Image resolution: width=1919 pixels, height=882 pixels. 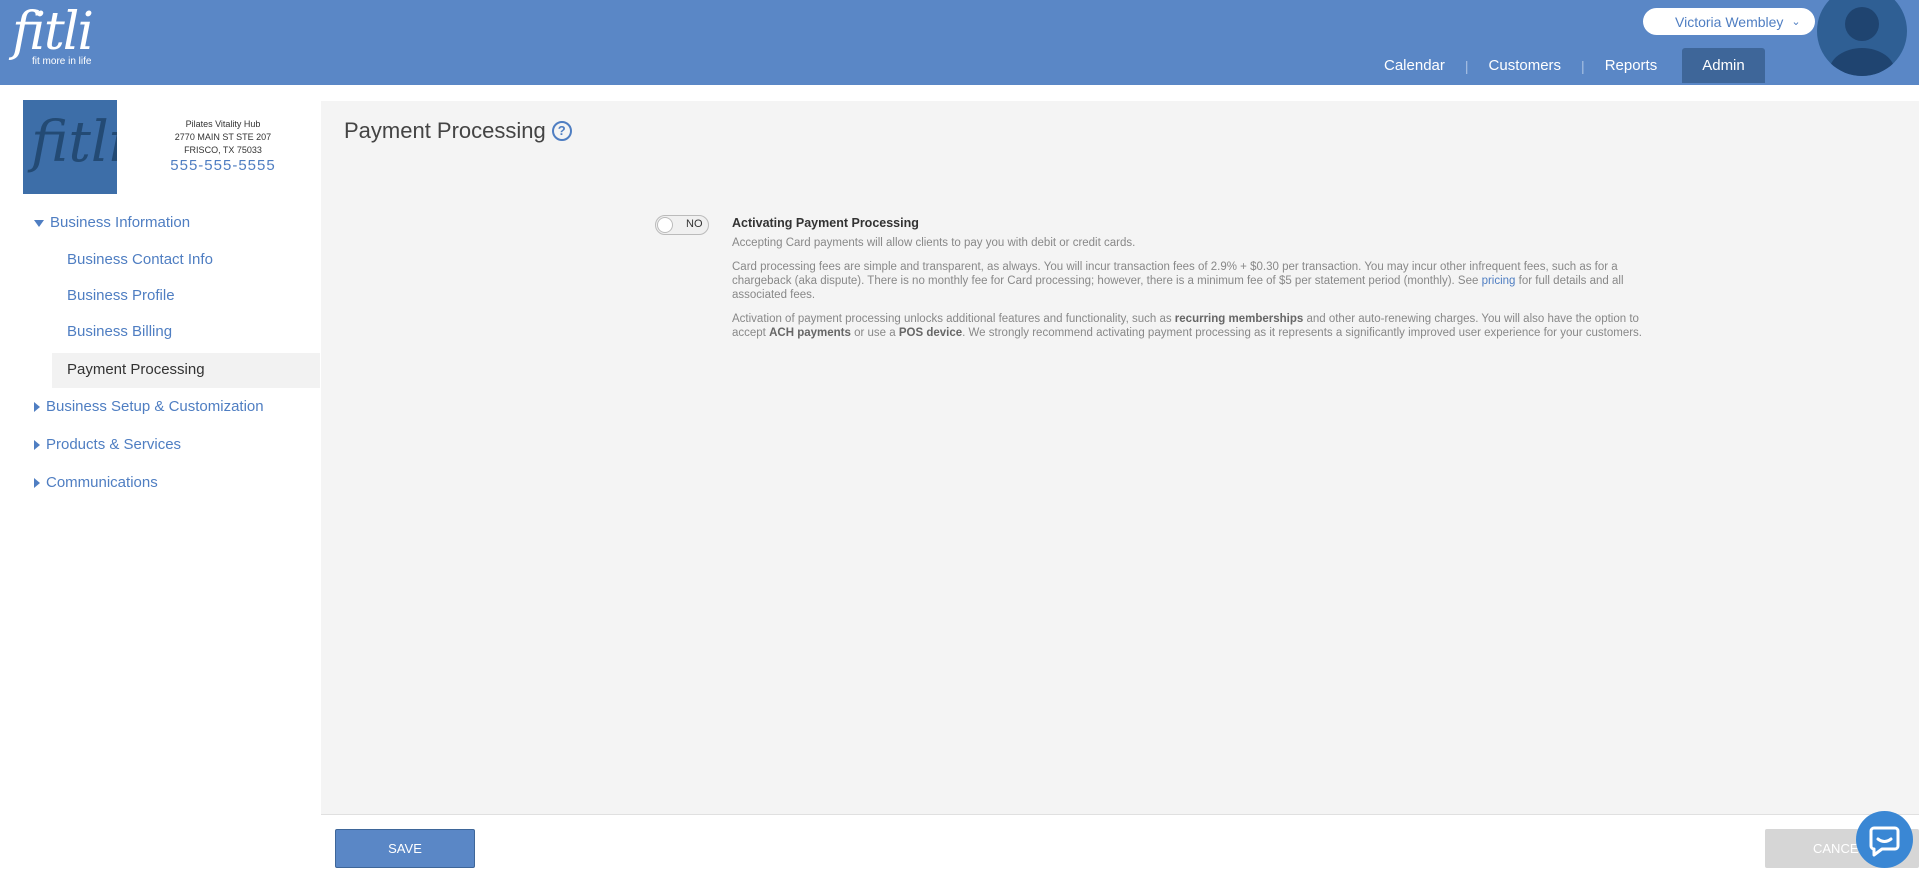 I want to click on recurring-memberships-text: recurring memberships, so click(x=1239, y=319).